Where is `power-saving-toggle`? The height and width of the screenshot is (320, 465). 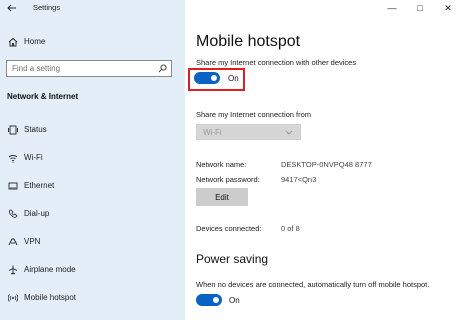
power-saving-toggle is located at coordinates (209, 300).